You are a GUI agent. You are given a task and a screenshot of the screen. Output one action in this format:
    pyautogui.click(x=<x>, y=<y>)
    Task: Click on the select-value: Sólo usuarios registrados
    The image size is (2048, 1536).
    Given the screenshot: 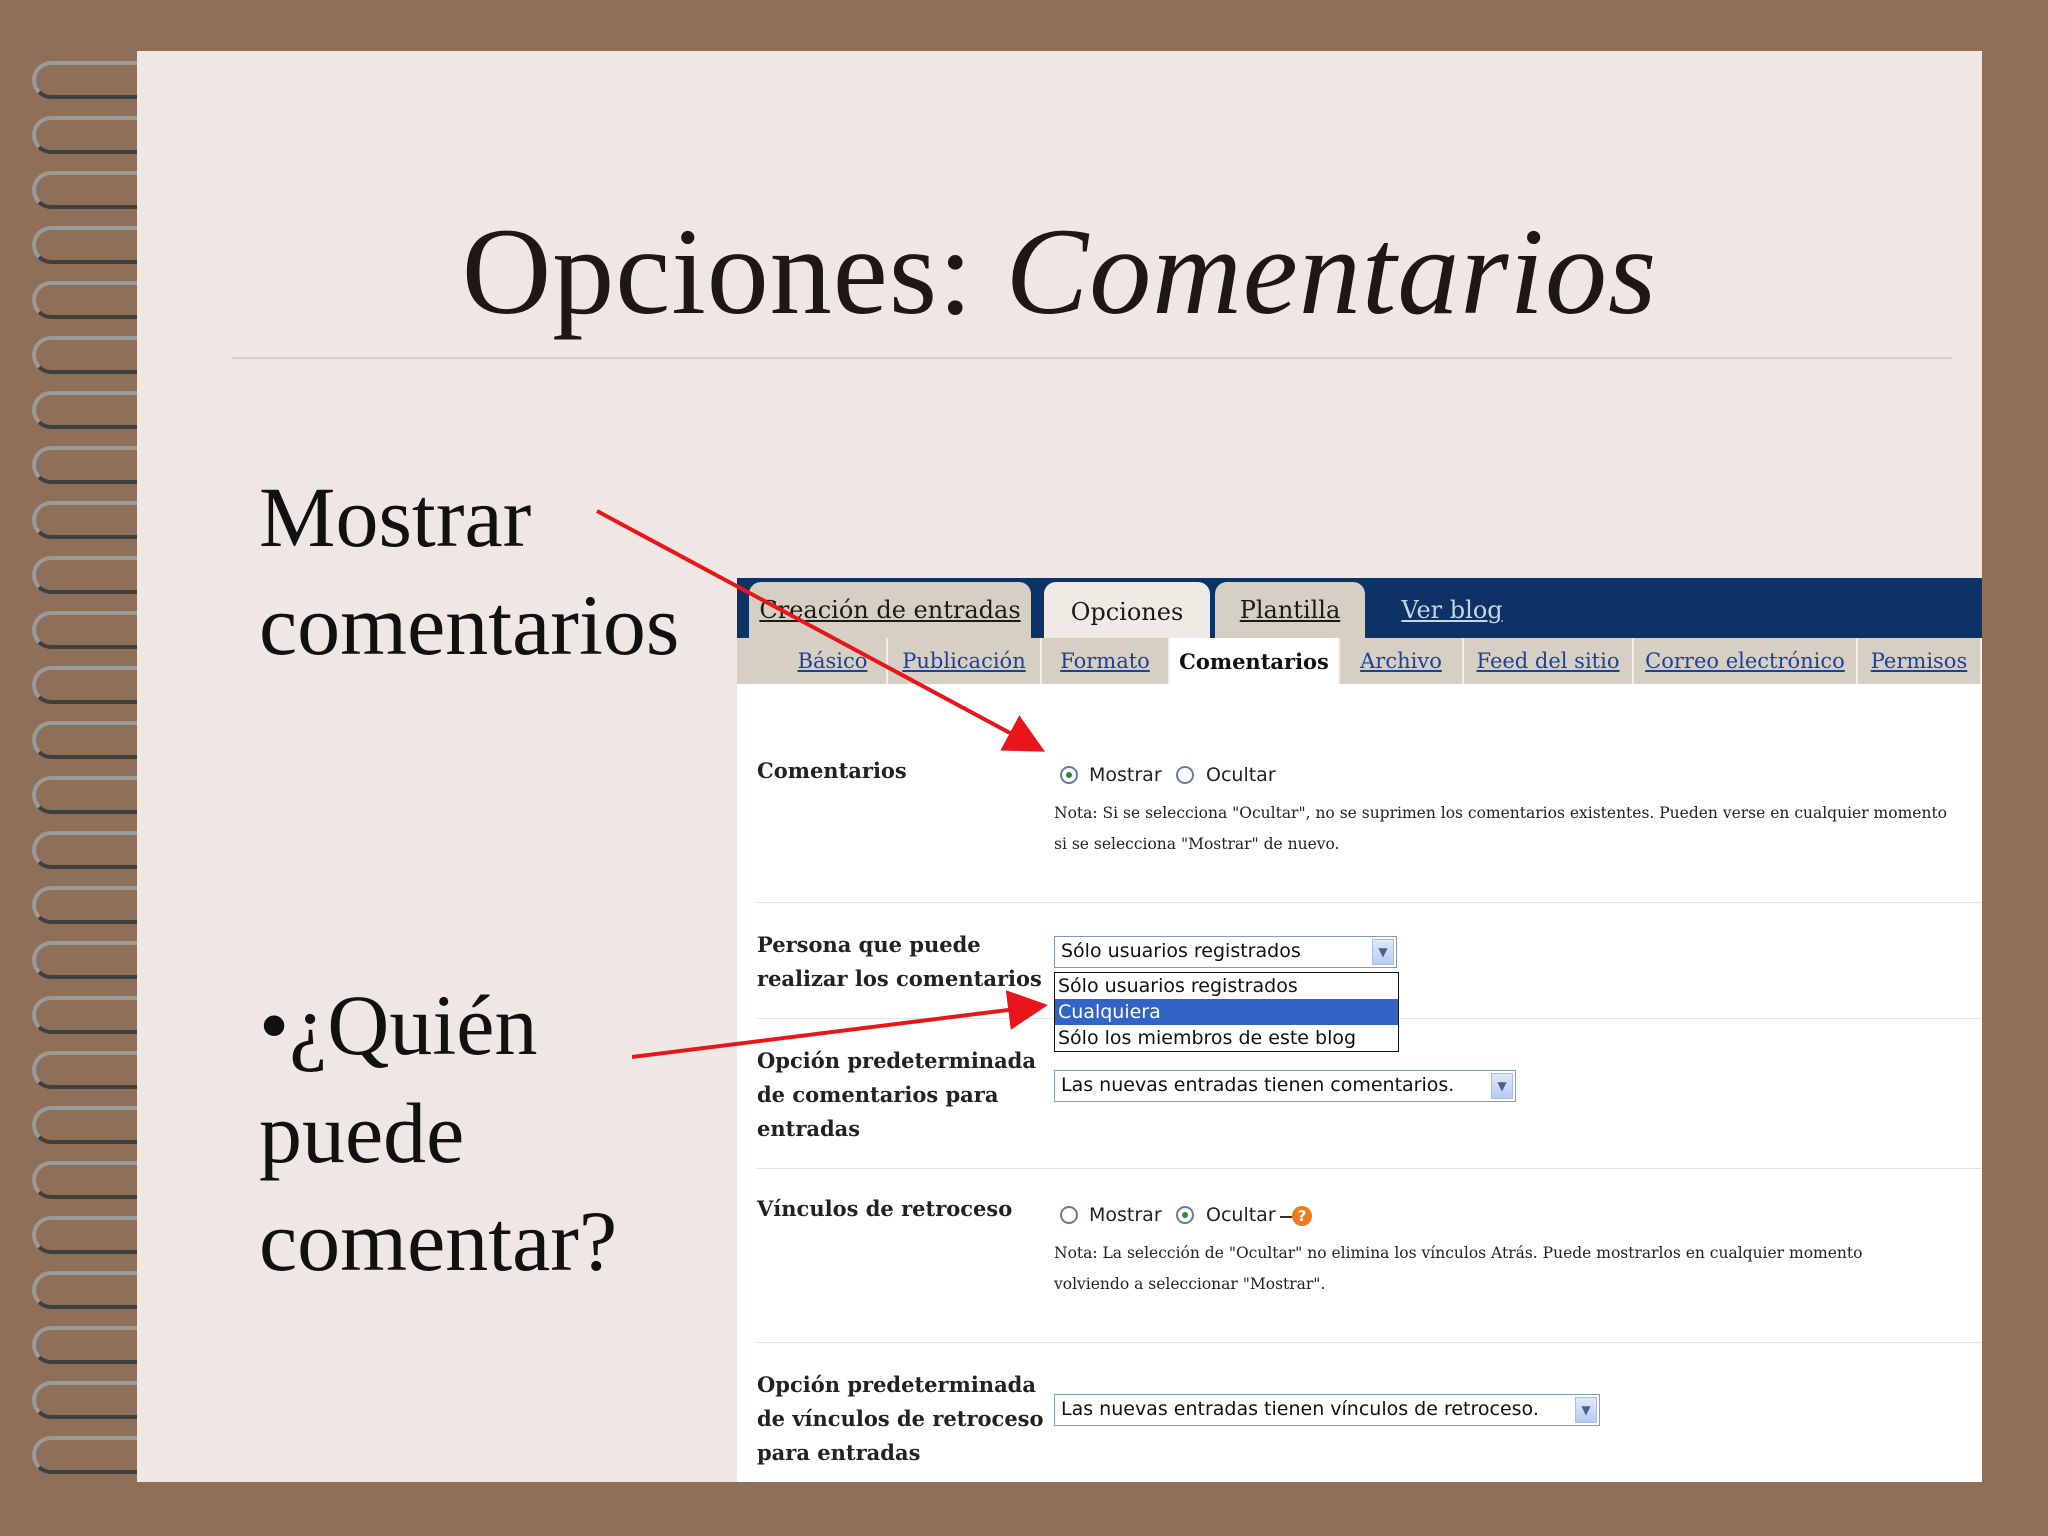 What is the action you would take?
    pyautogui.click(x=1181, y=951)
    